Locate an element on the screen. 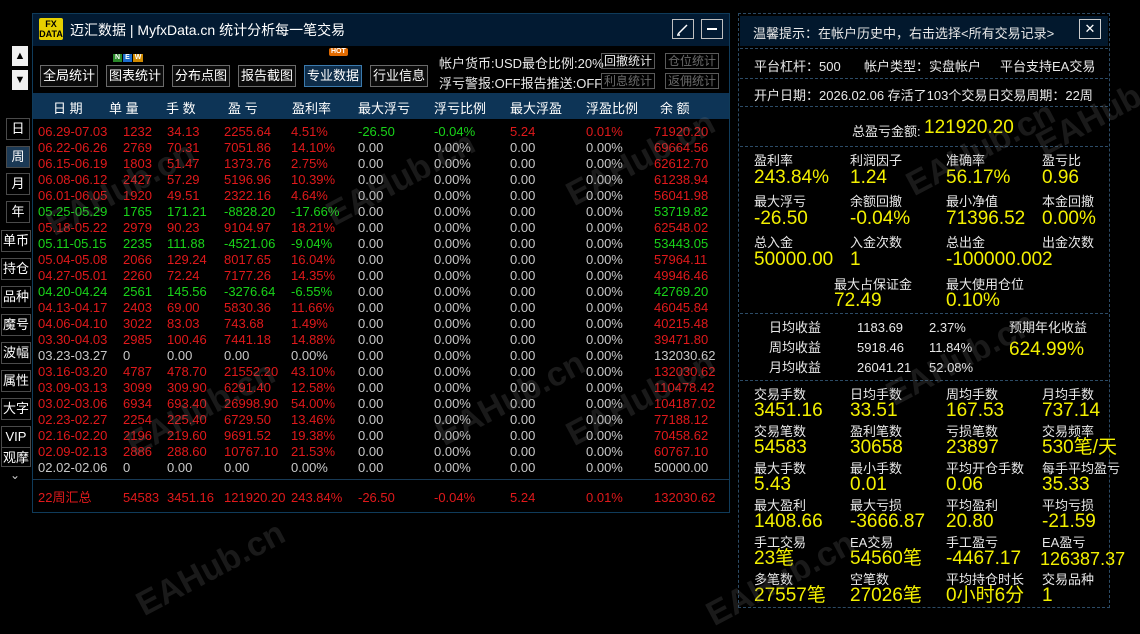 The height and width of the screenshot is (634, 1140). column-header-balance: 余 额 is located at coordinates (675, 107).